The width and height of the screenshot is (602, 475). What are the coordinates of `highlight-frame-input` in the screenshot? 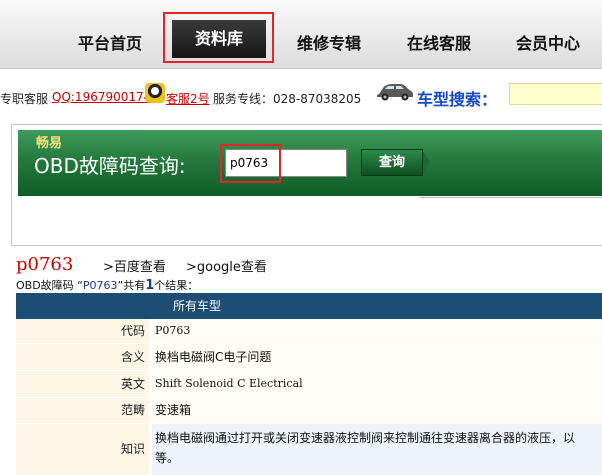 It's located at (250, 163).